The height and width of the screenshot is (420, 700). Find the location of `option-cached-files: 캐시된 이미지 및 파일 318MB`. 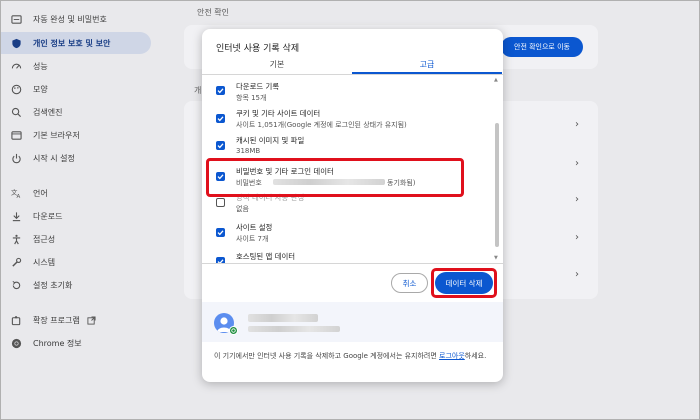

option-cached-files: 캐시된 이미지 및 파일 318MB is located at coordinates (347, 147).